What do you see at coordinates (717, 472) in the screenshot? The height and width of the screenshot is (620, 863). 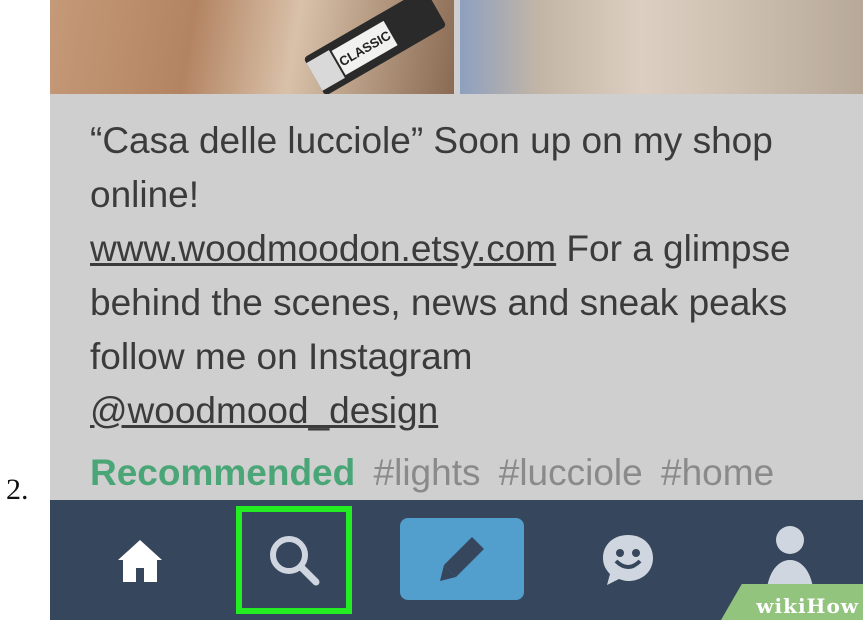 I see `tag-home: #home` at bounding box center [717, 472].